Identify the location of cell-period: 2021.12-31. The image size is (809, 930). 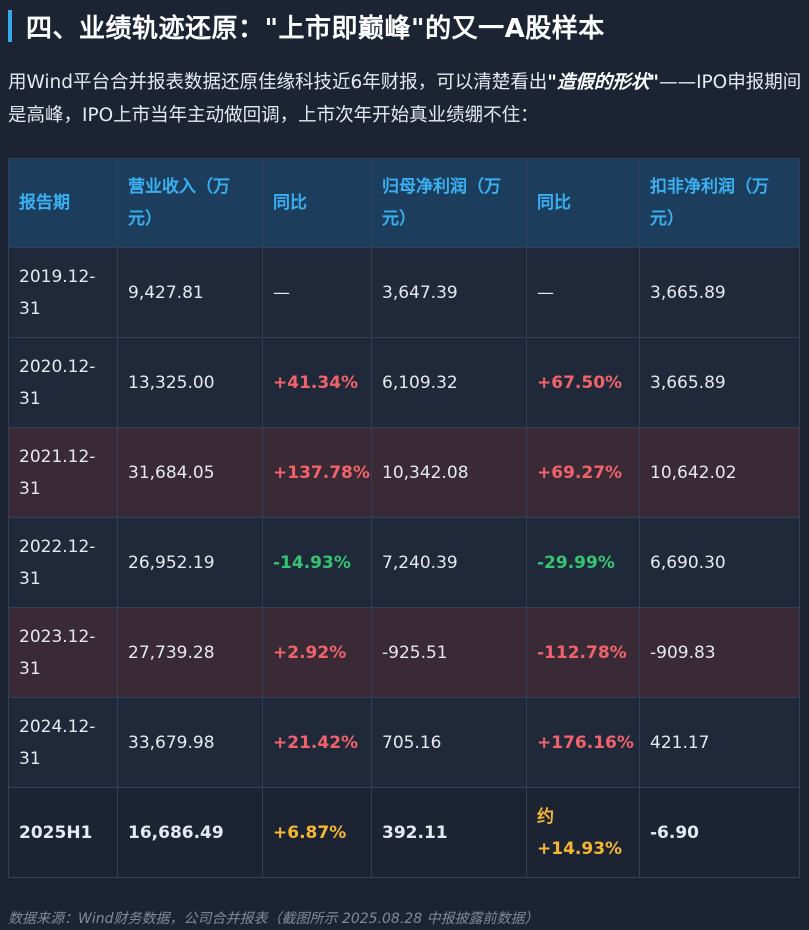
(63, 472).